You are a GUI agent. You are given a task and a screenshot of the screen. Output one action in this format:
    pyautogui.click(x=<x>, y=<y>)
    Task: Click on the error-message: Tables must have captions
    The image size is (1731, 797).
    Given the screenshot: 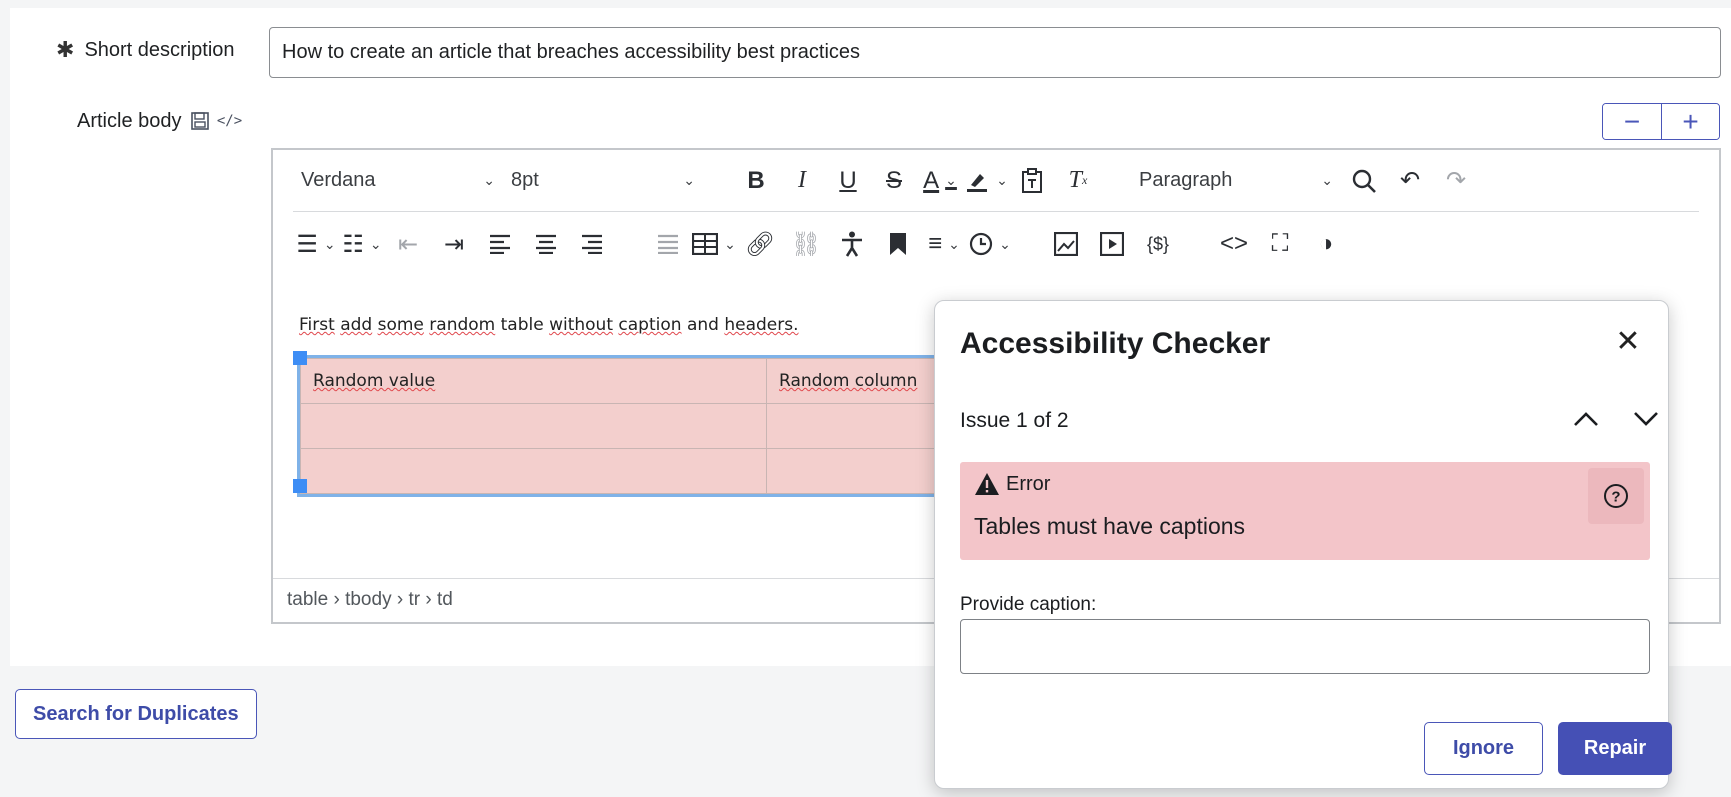 What is the action you would take?
    pyautogui.click(x=1110, y=526)
    